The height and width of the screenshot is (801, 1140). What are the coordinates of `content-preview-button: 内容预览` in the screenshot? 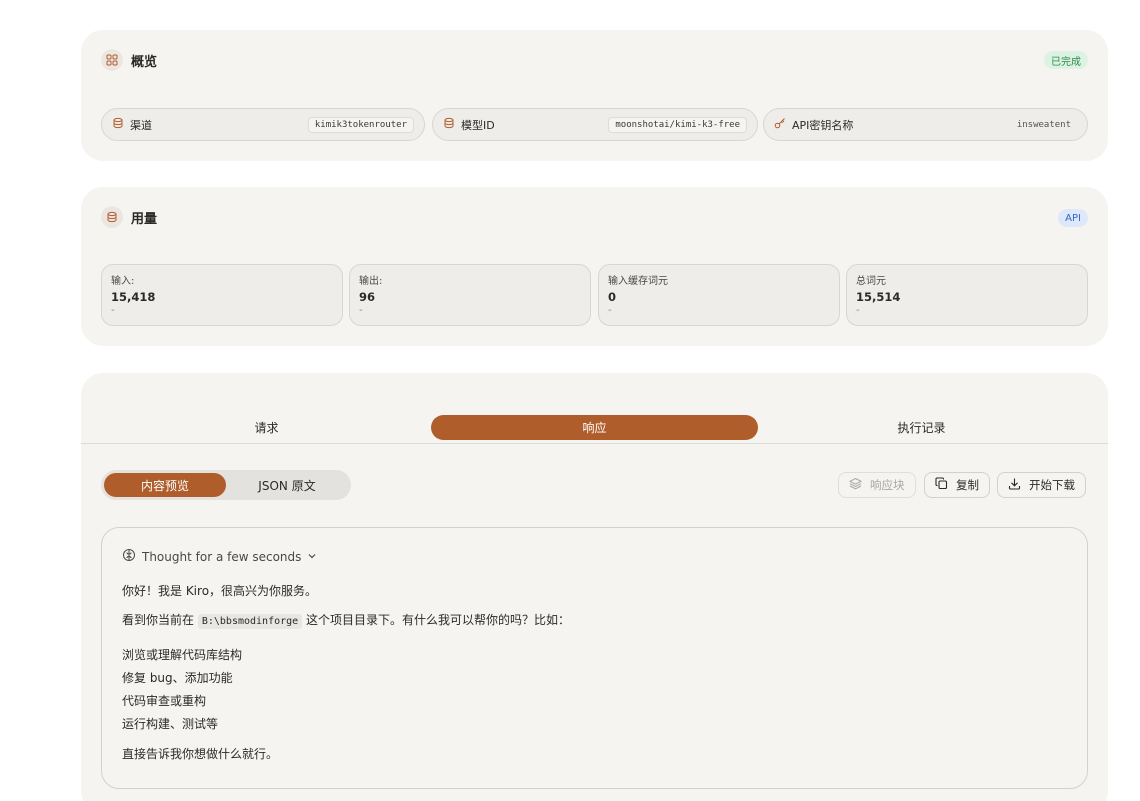 It's located at (165, 485).